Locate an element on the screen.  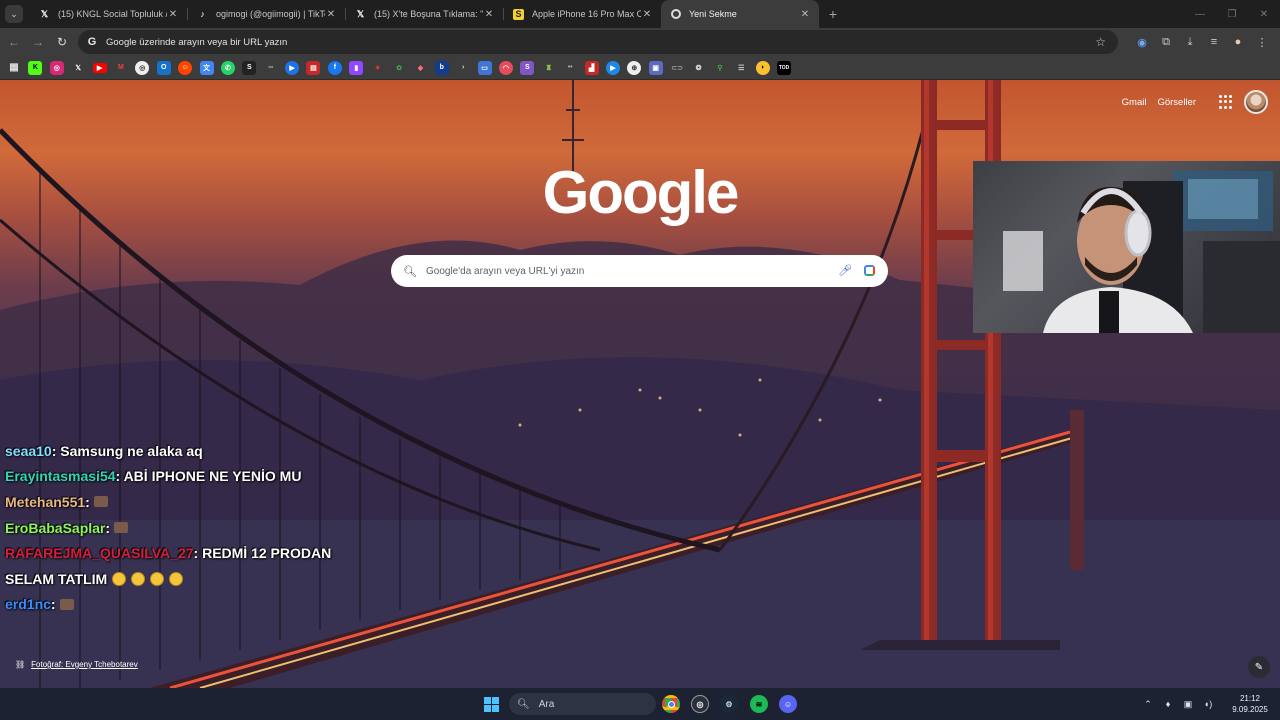
news-icon: ▤ is located at coordinates (313, 67).